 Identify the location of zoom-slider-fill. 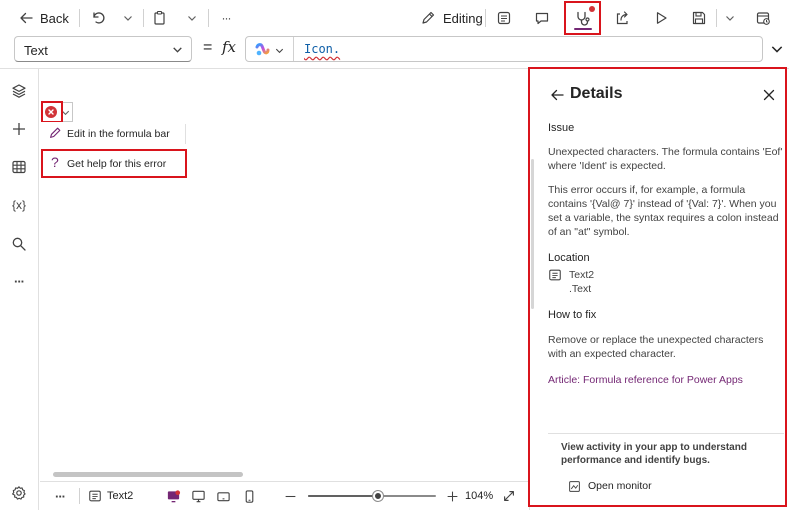
(343, 496).